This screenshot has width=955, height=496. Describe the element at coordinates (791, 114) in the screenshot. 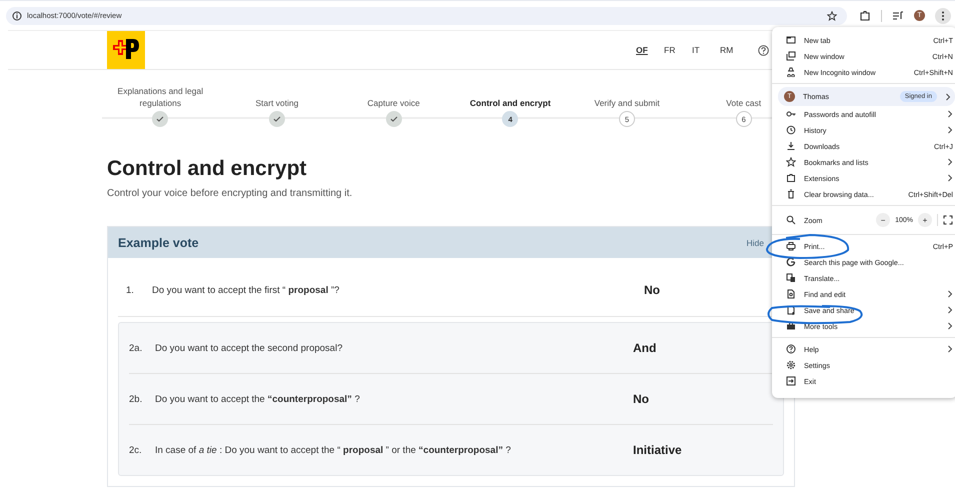

I see `key-icon` at that location.